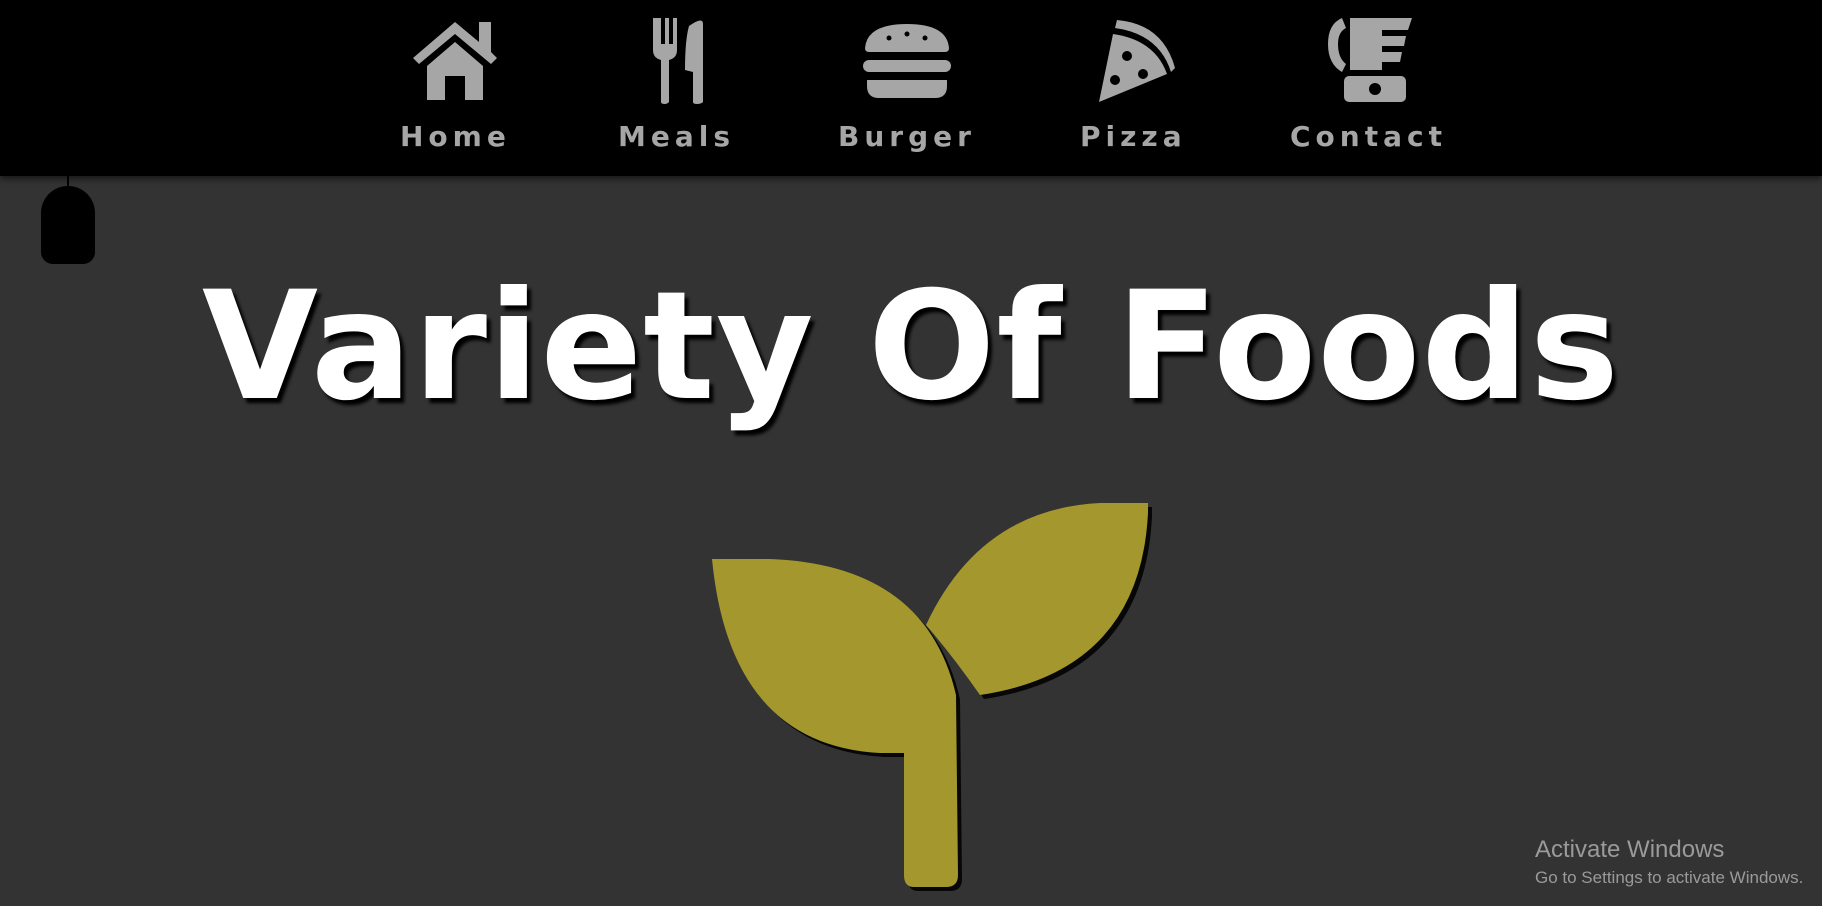  Describe the element at coordinates (455, 60) in the screenshot. I see `home-icon` at that location.